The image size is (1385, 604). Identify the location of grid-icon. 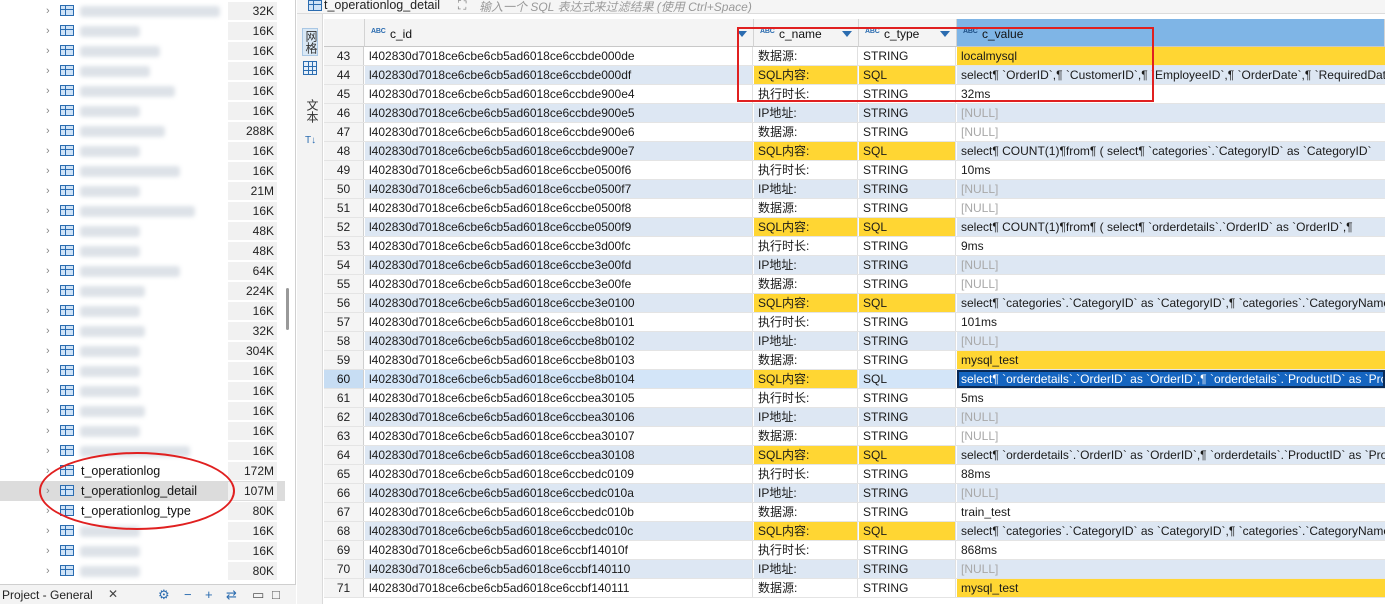
(310, 68).